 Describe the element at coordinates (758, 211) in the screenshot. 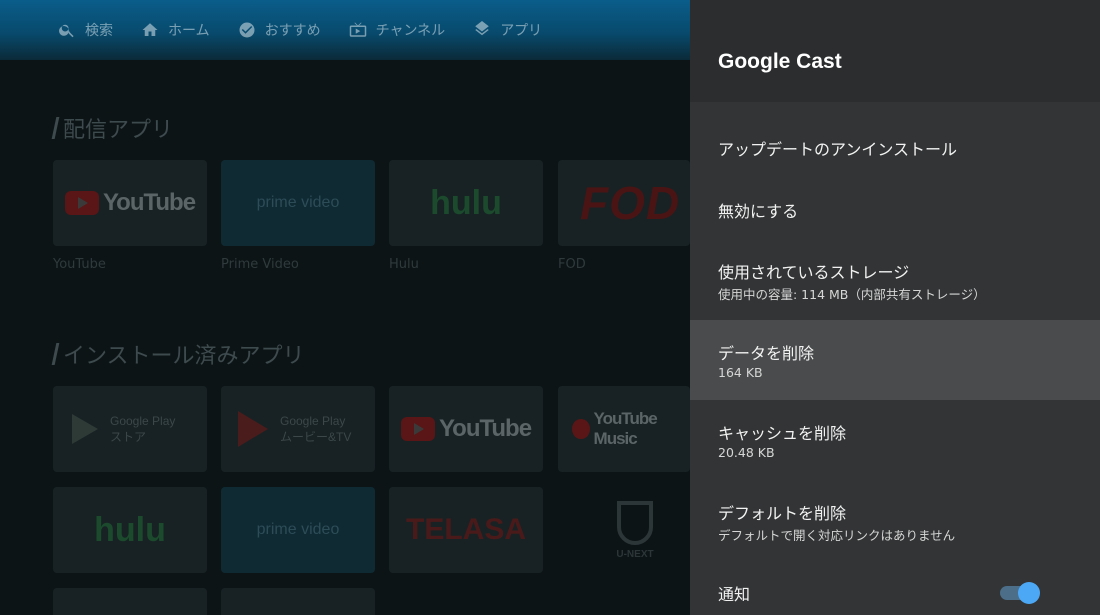

I see `menu-item-title: 無効にする` at that location.